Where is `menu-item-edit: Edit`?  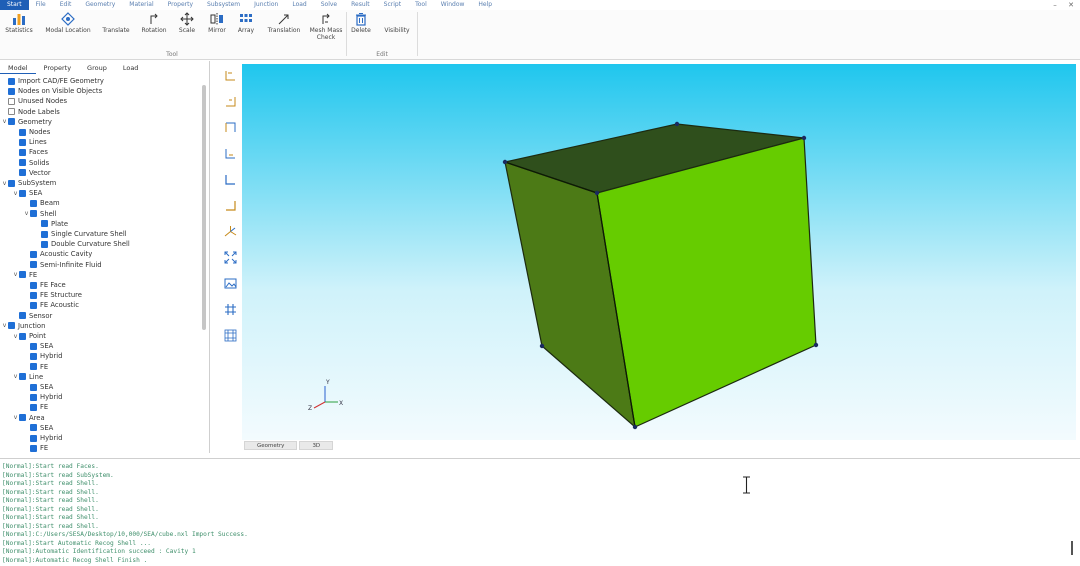
menu-item-edit: Edit is located at coordinates (66, 5).